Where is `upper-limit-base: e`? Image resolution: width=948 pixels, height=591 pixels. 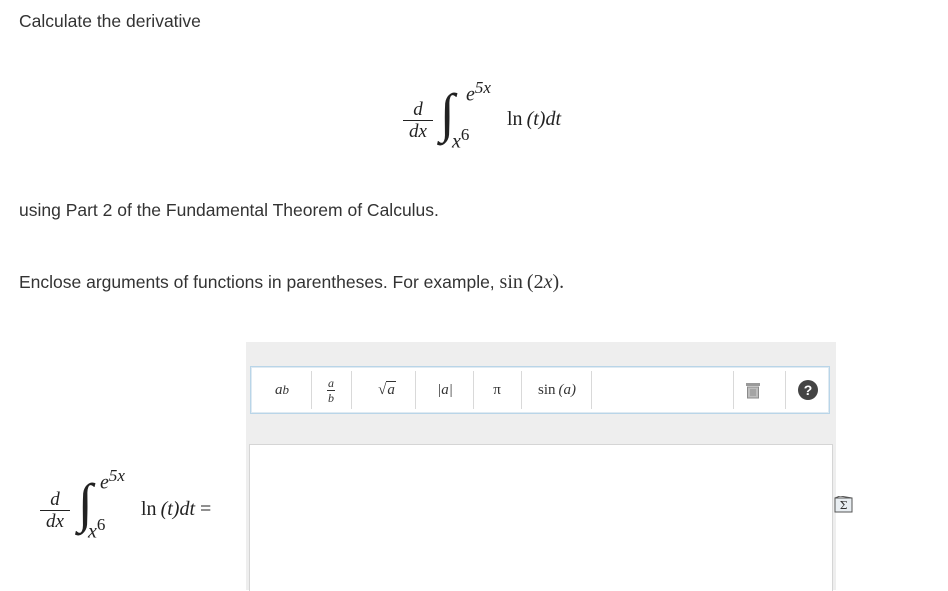 upper-limit-base: e is located at coordinates (470, 94).